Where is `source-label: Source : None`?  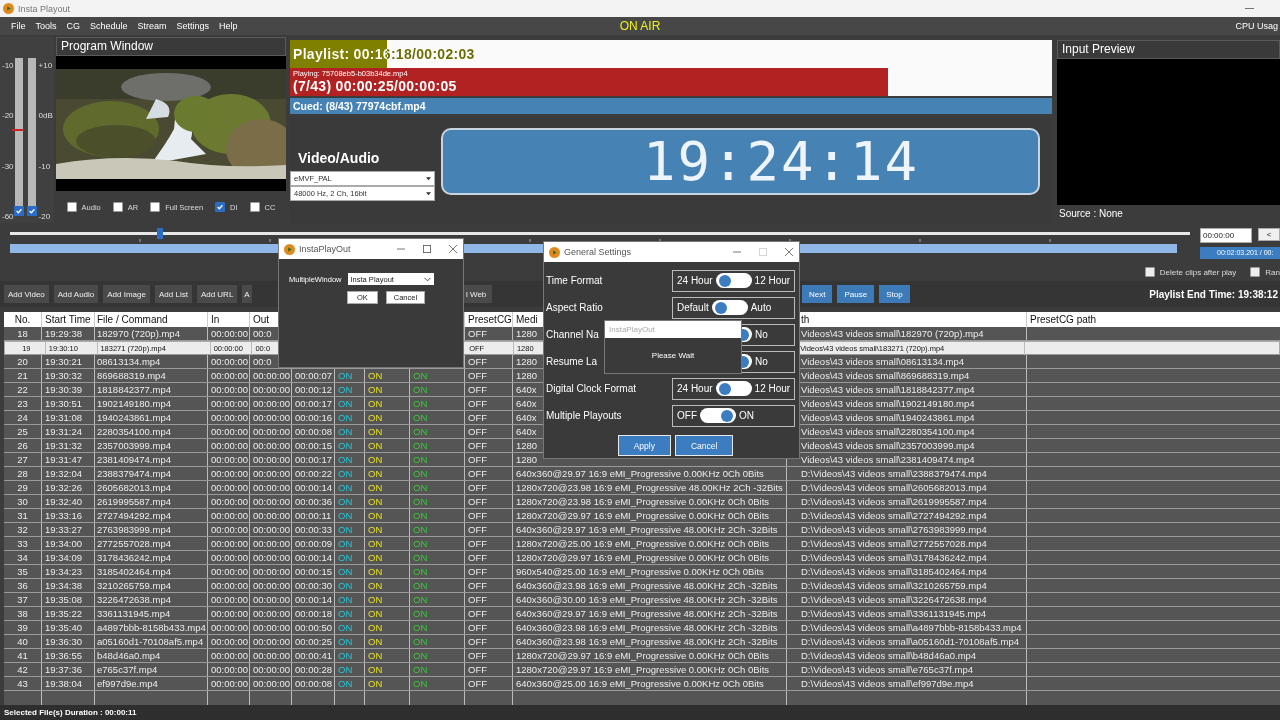
source-label: Source : None is located at coordinates (1091, 214).